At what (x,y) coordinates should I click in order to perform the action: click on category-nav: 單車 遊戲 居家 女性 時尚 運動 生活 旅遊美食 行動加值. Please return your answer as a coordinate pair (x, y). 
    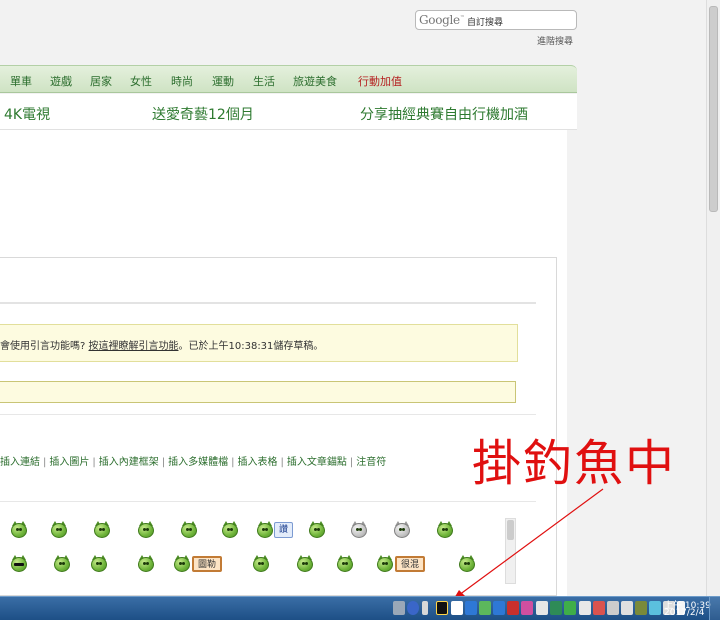
    Looking at the image, I should click on (288, 79).